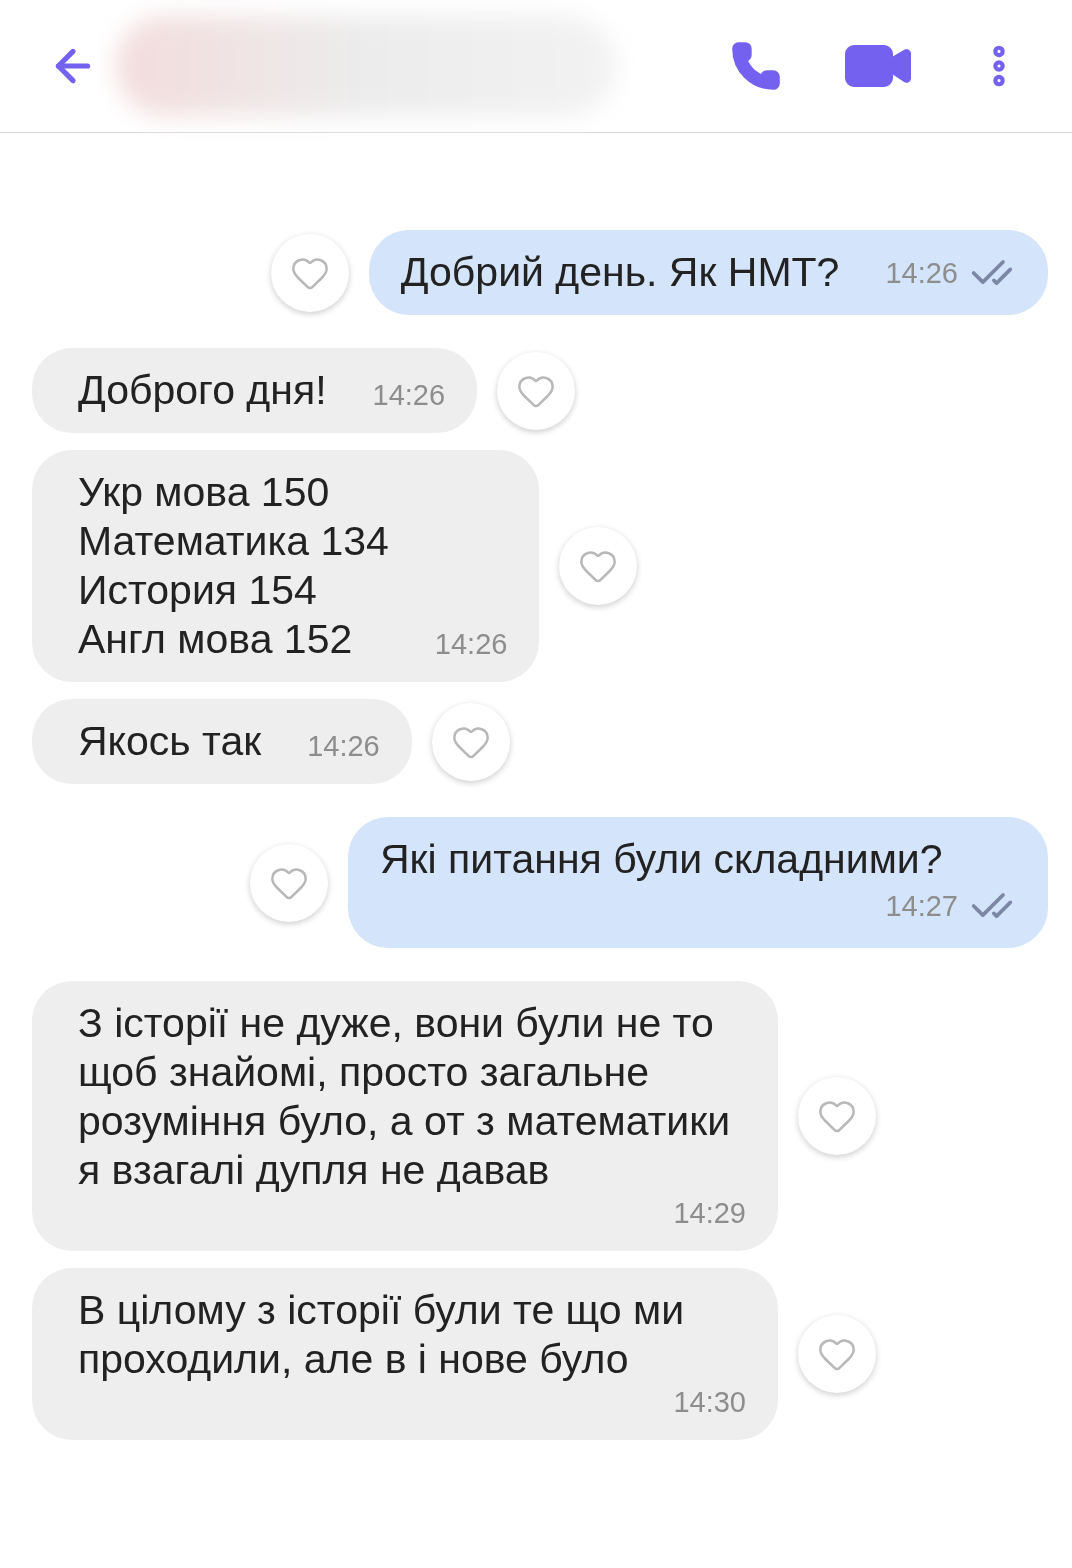 Image resolution: width=1072 pixels, height=1568 pixels. I want to click on message-time: 14:30, so click(709, 1402).